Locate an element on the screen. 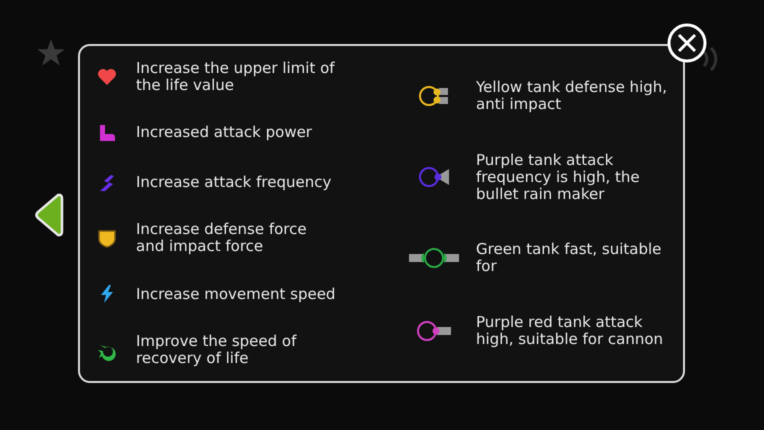 The width and height of the screenshot is (764, 430). ability-text: Improve the speed of recovery of life is located at coordinates (217, 349).